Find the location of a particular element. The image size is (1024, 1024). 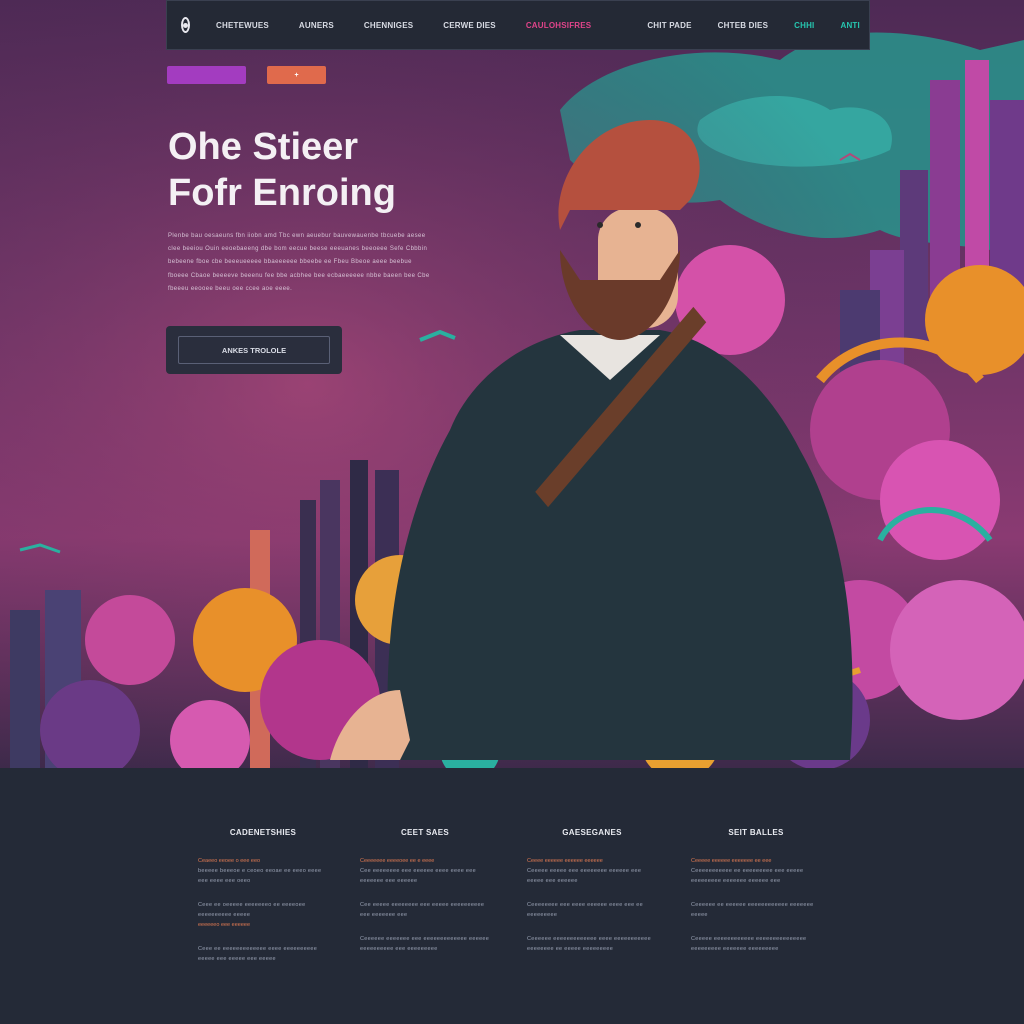

nav-item-5-active: CAULOHSIFRES is located at coordinates (559, 25).